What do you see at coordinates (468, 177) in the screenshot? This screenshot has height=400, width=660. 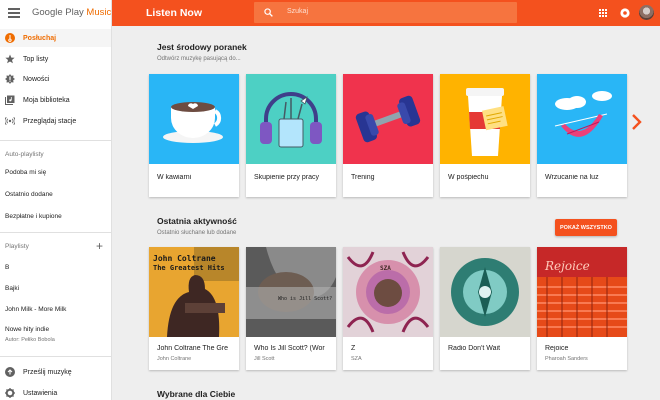 I see `station-title: W pośpiechu` at bounding box center [468, 177].